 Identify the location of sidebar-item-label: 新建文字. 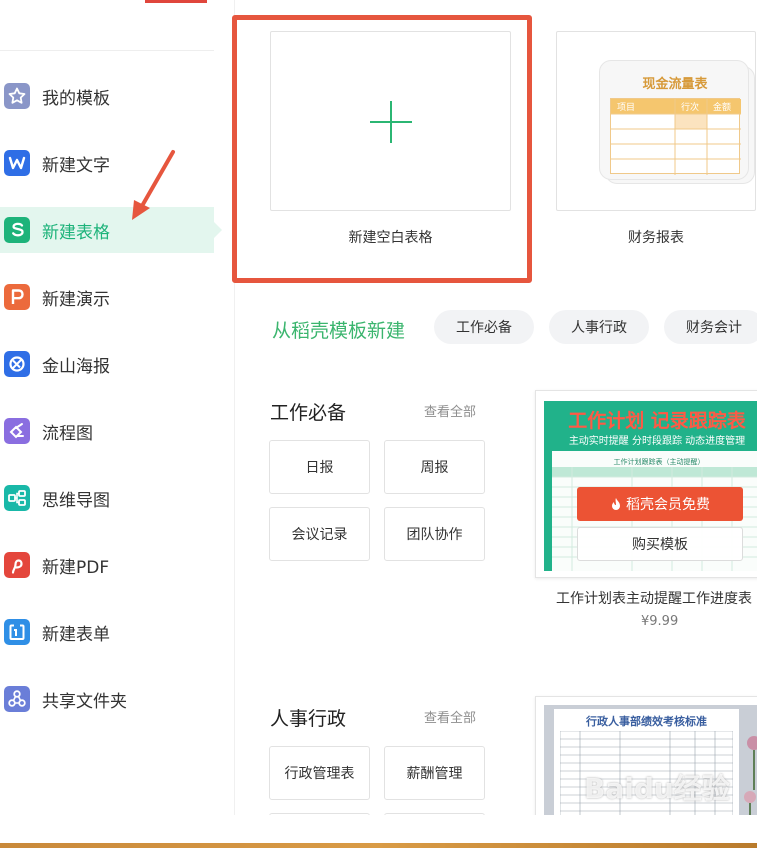
(76, 165).